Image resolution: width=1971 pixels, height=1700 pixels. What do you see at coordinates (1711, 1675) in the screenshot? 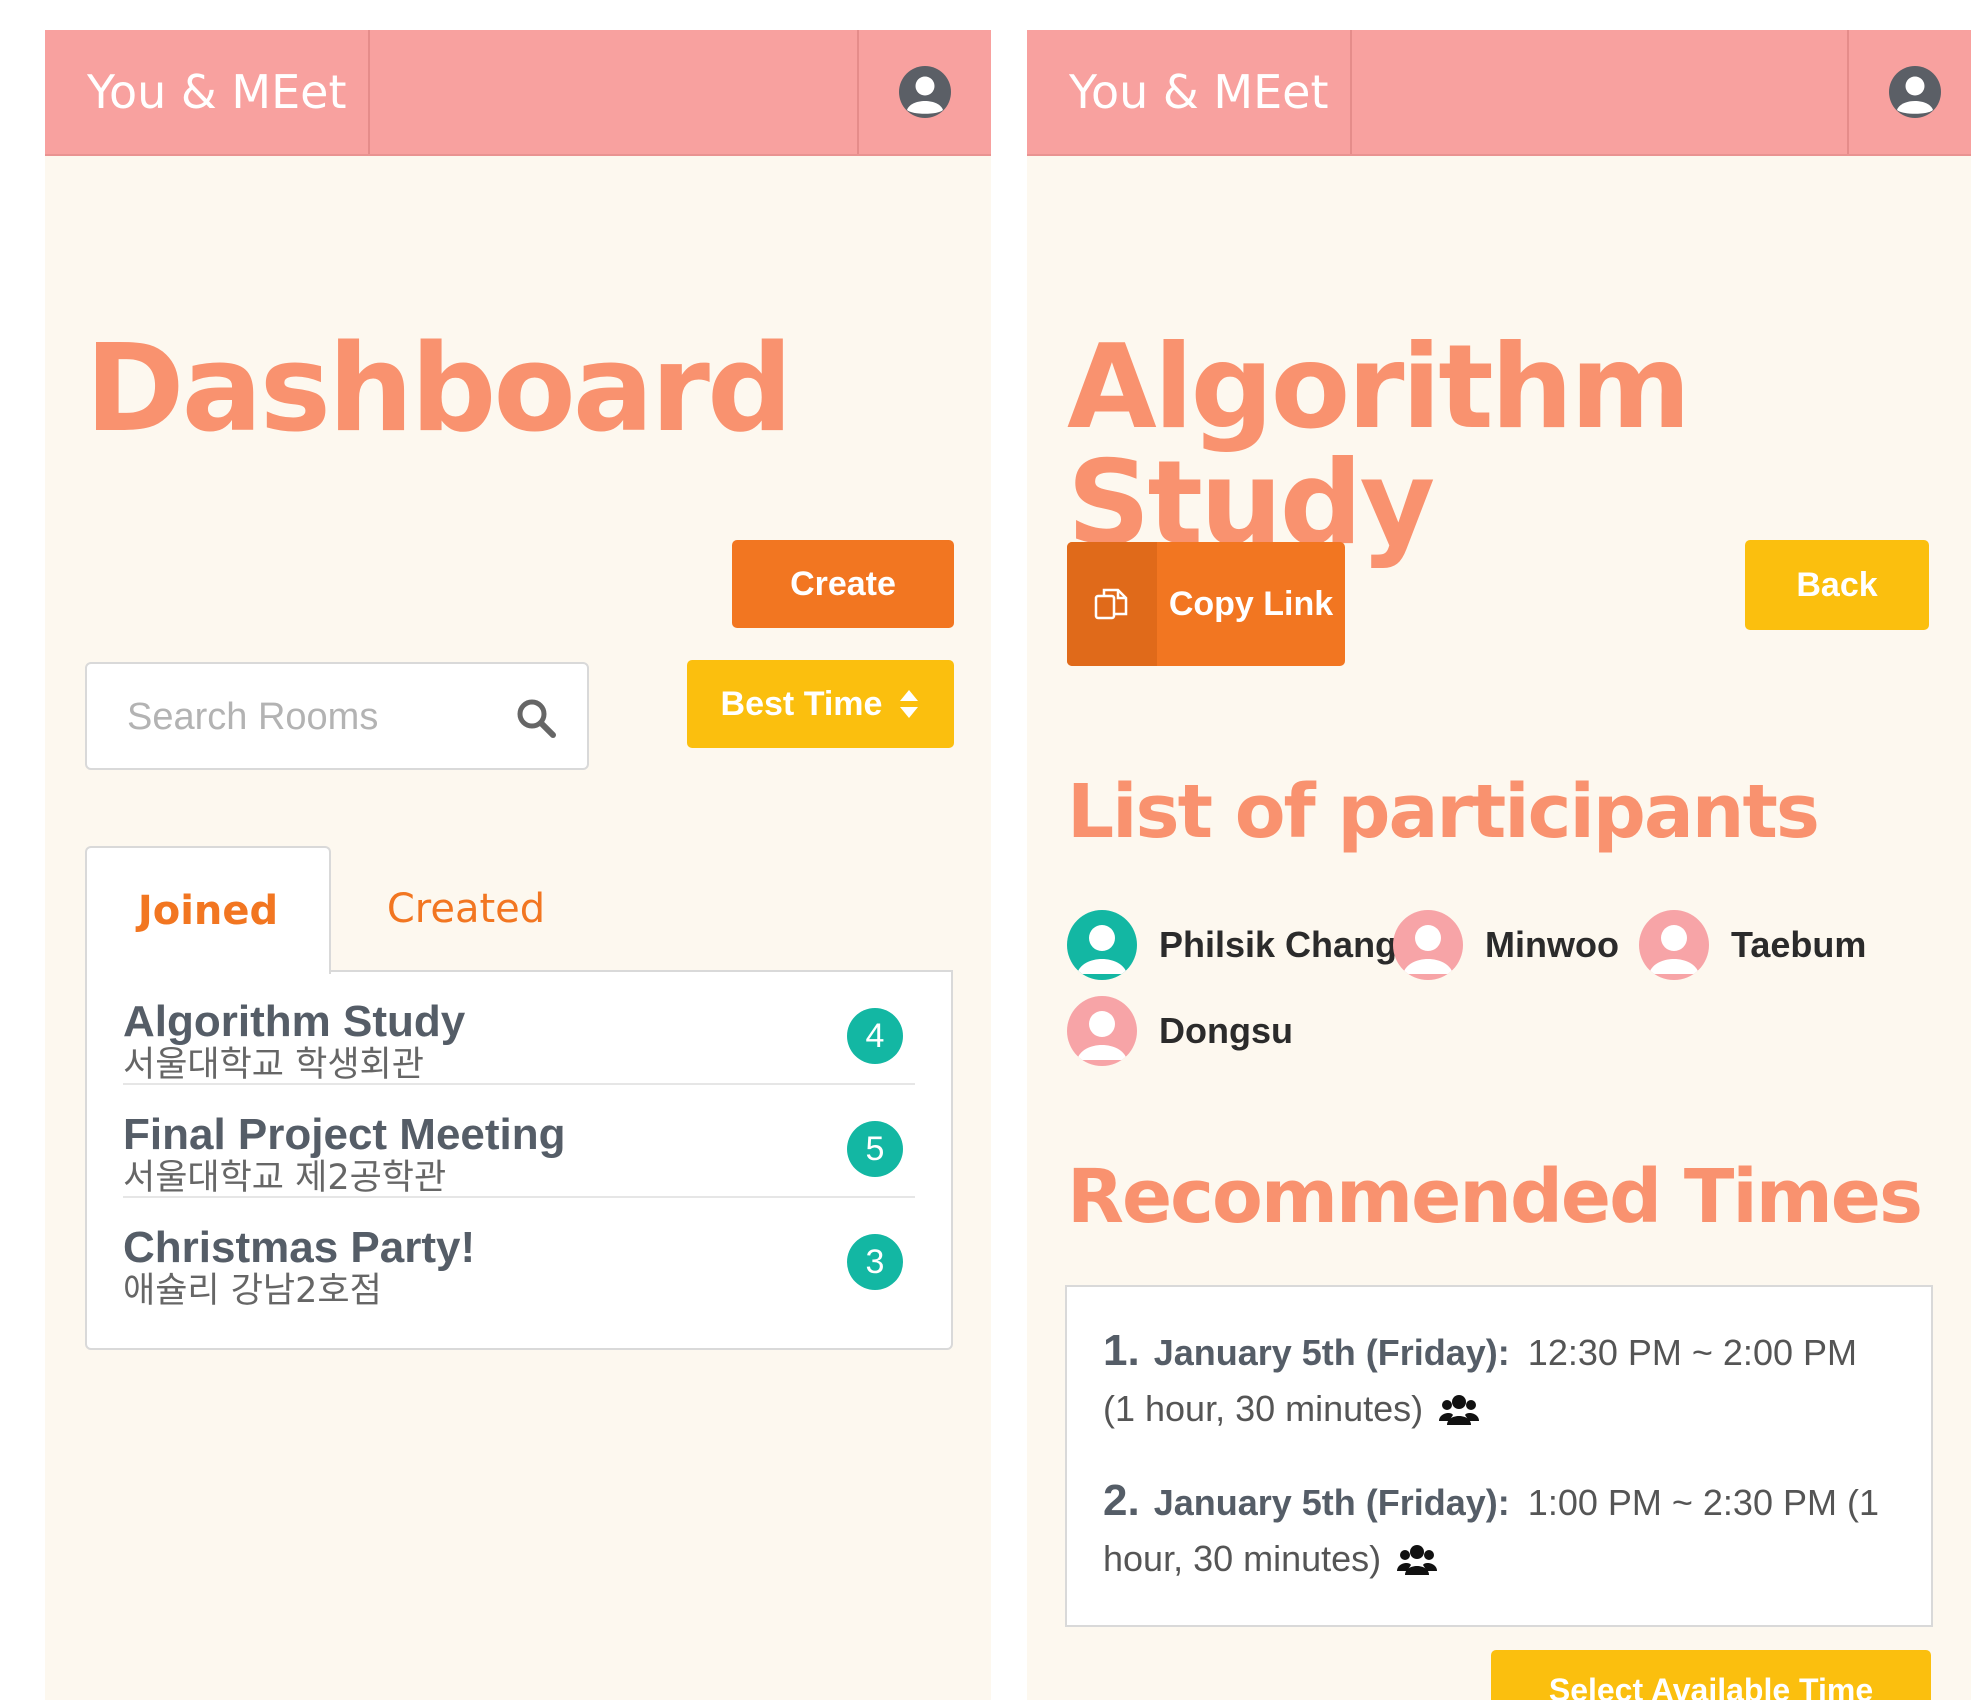
I see `select-available-time-button: Select Available Time` at bounding box center [1711, 1675].